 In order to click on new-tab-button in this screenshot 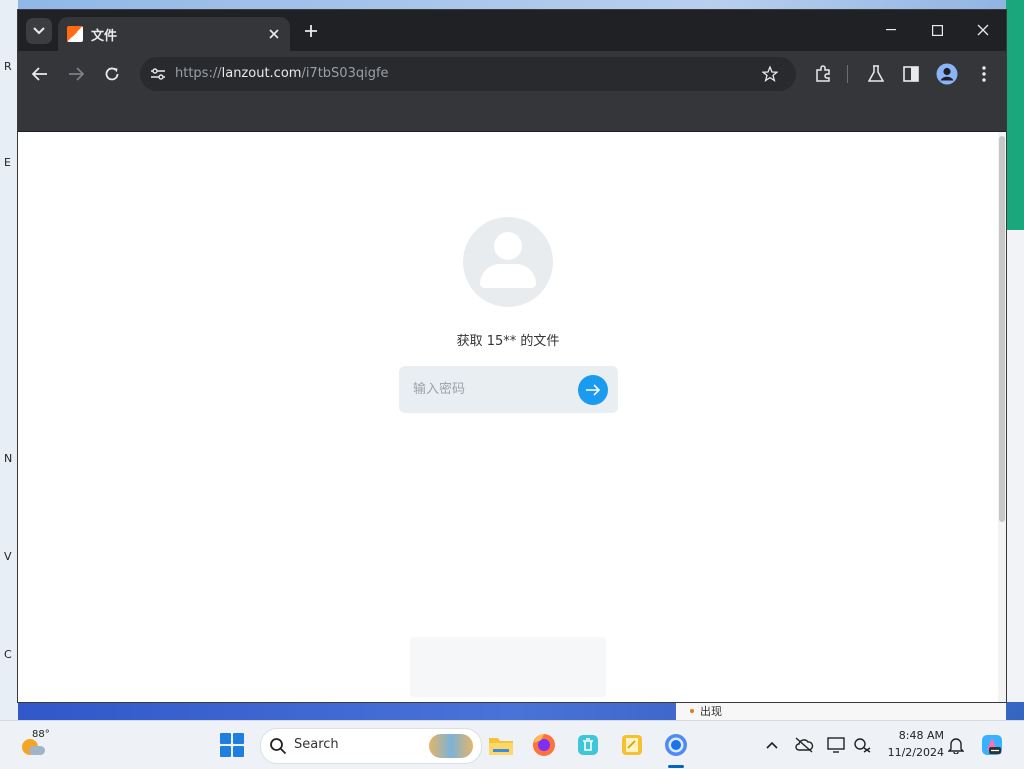, I will do `click(311, 31)`.